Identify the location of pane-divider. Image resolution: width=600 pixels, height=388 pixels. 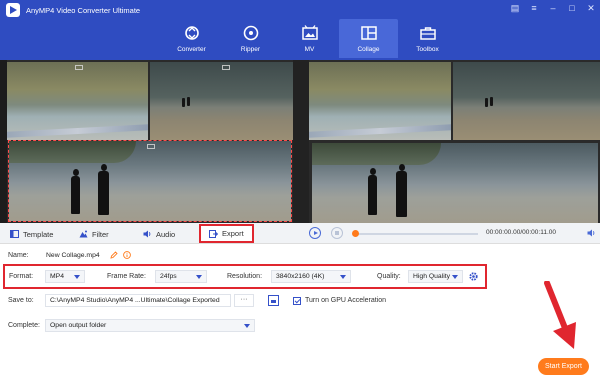
(301, 141).